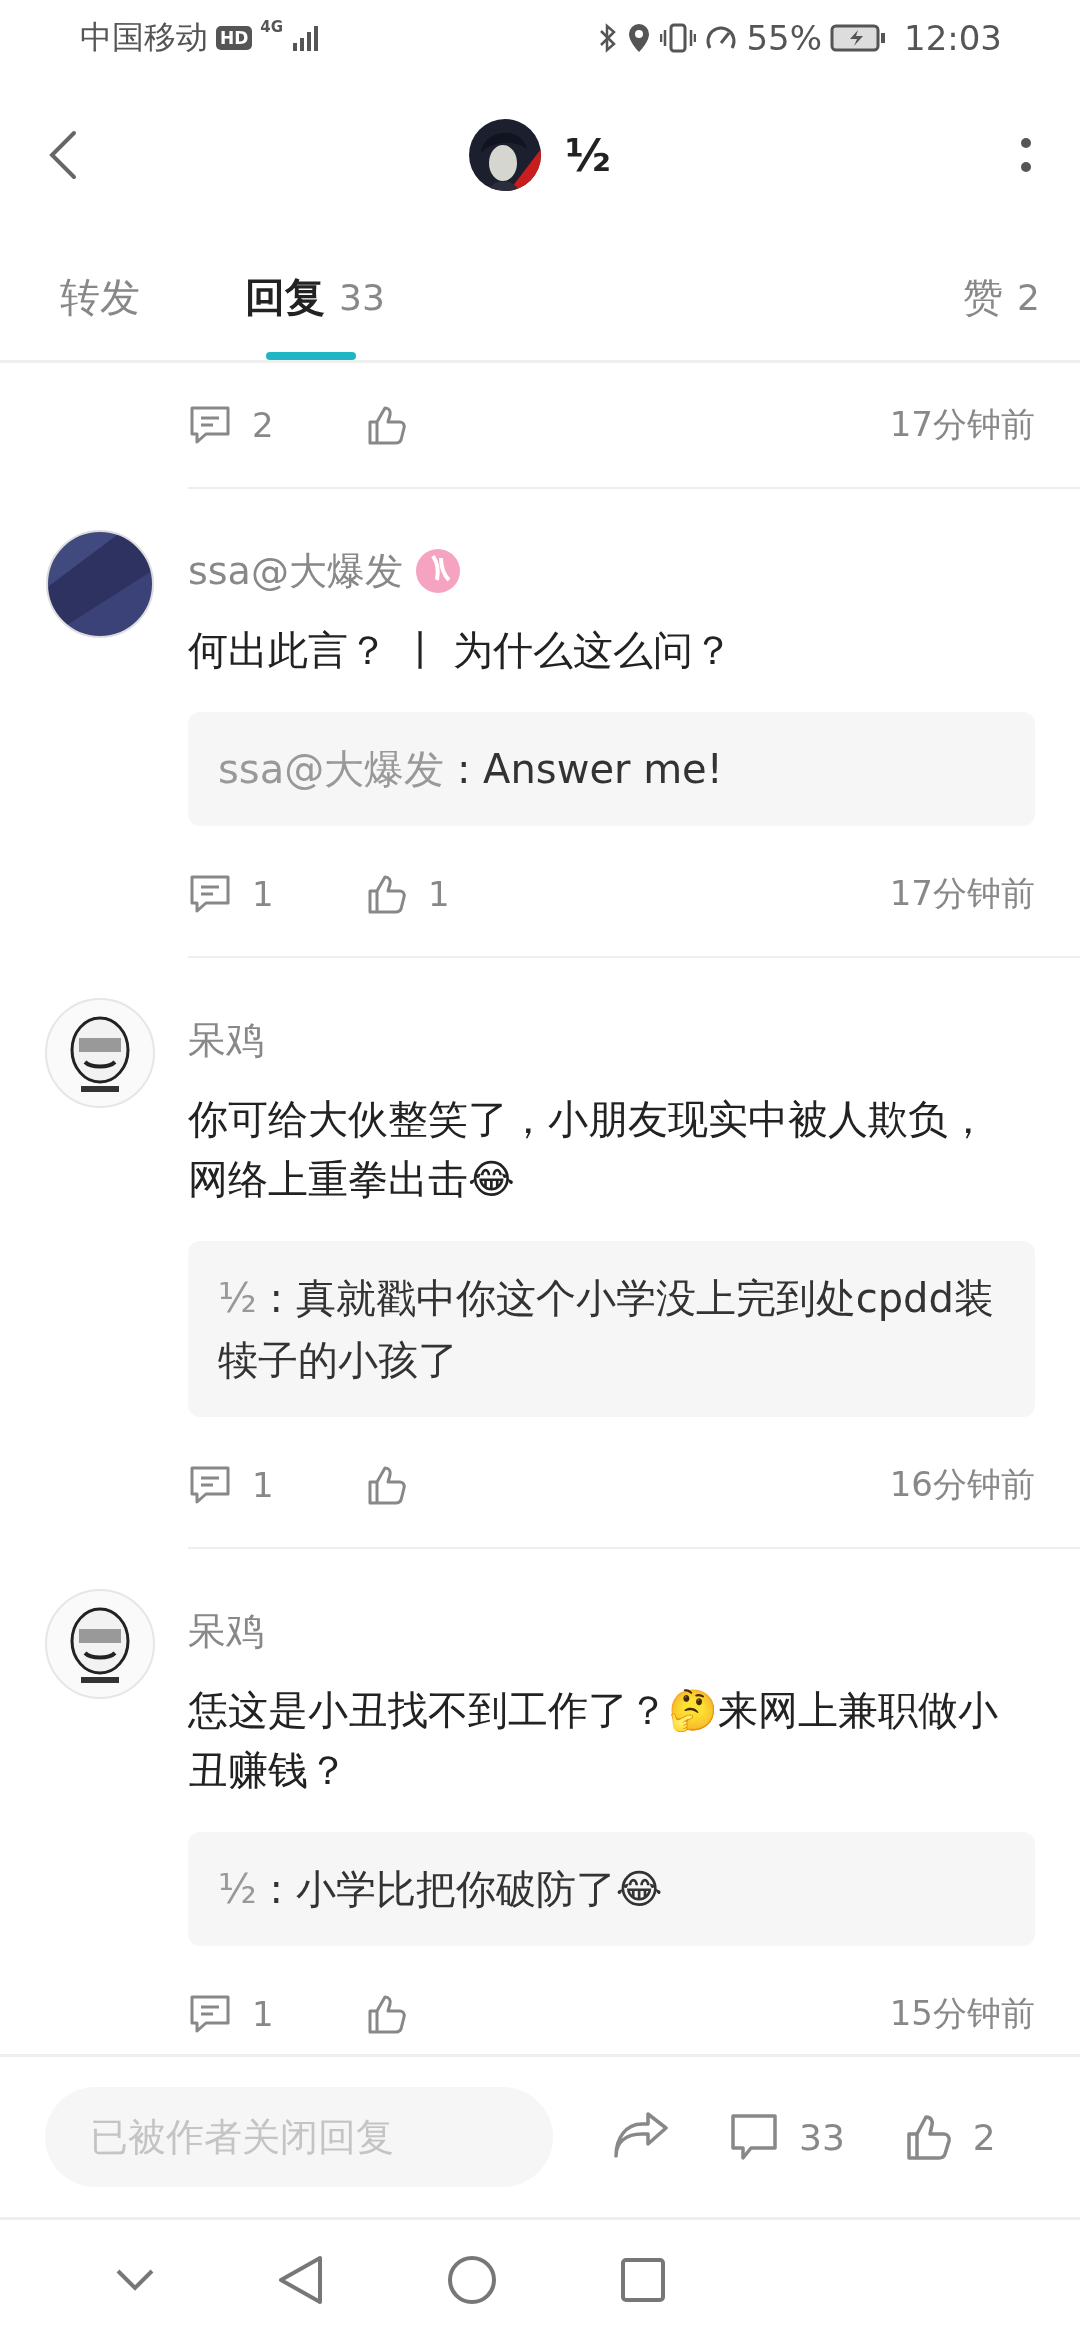  I want to click on network-type: 4G, so click(272, 27).